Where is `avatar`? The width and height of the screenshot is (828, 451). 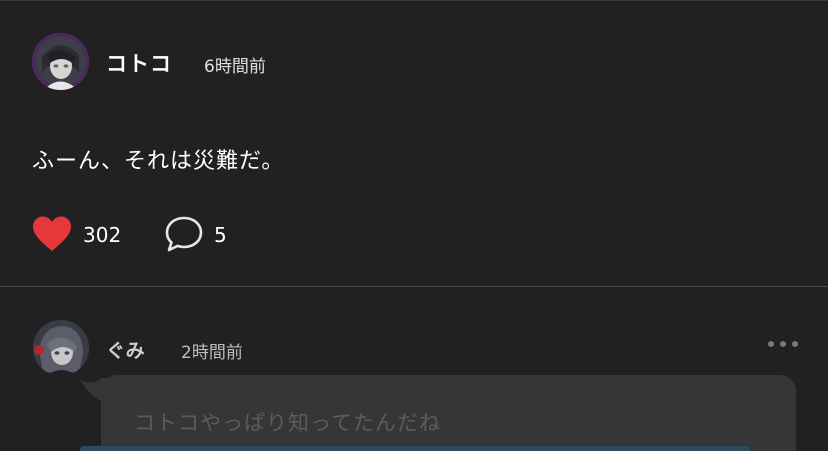
avatar is located at coordinates (60, 61).